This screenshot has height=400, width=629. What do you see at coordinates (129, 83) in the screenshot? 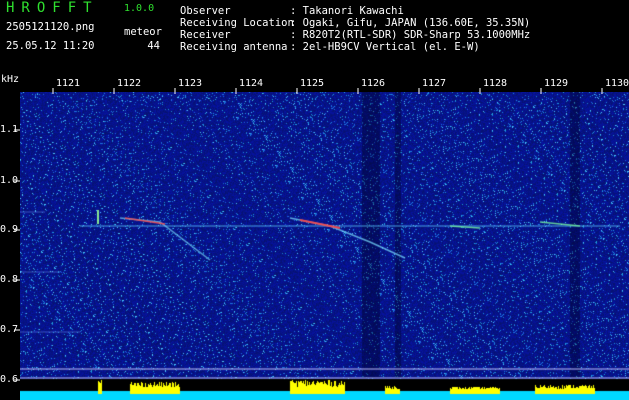
I see `x-tick-label: 1122` at bounding box center [129, 83].